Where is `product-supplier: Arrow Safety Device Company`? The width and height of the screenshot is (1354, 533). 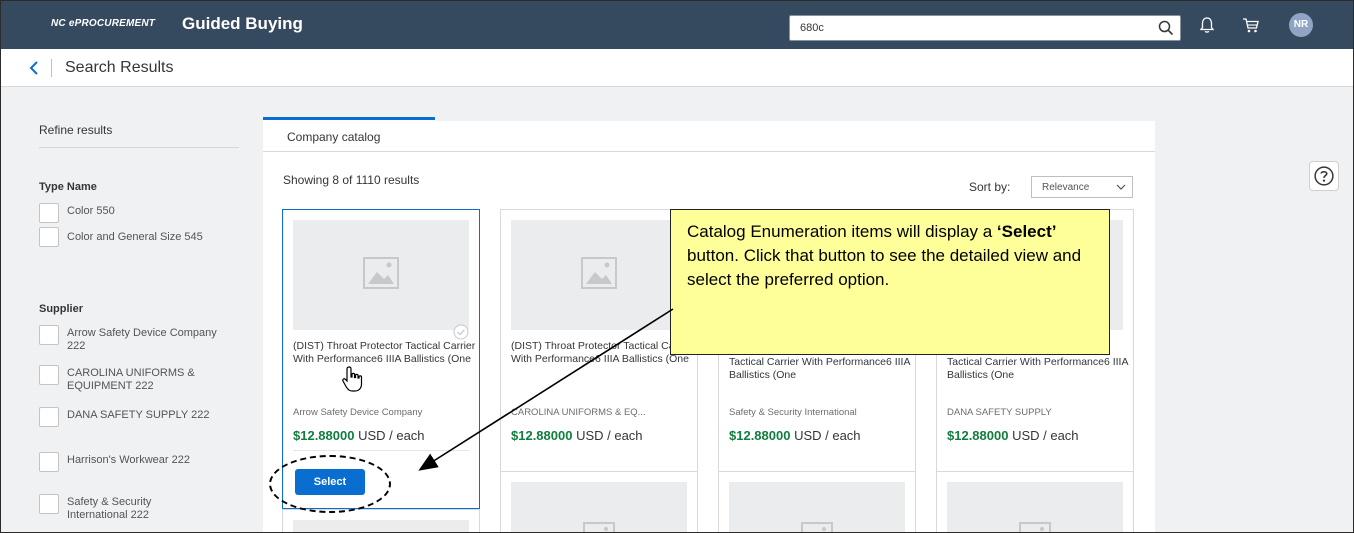
product-supplier: Arrow Safety Device Company is located at coordinates (358, 412).